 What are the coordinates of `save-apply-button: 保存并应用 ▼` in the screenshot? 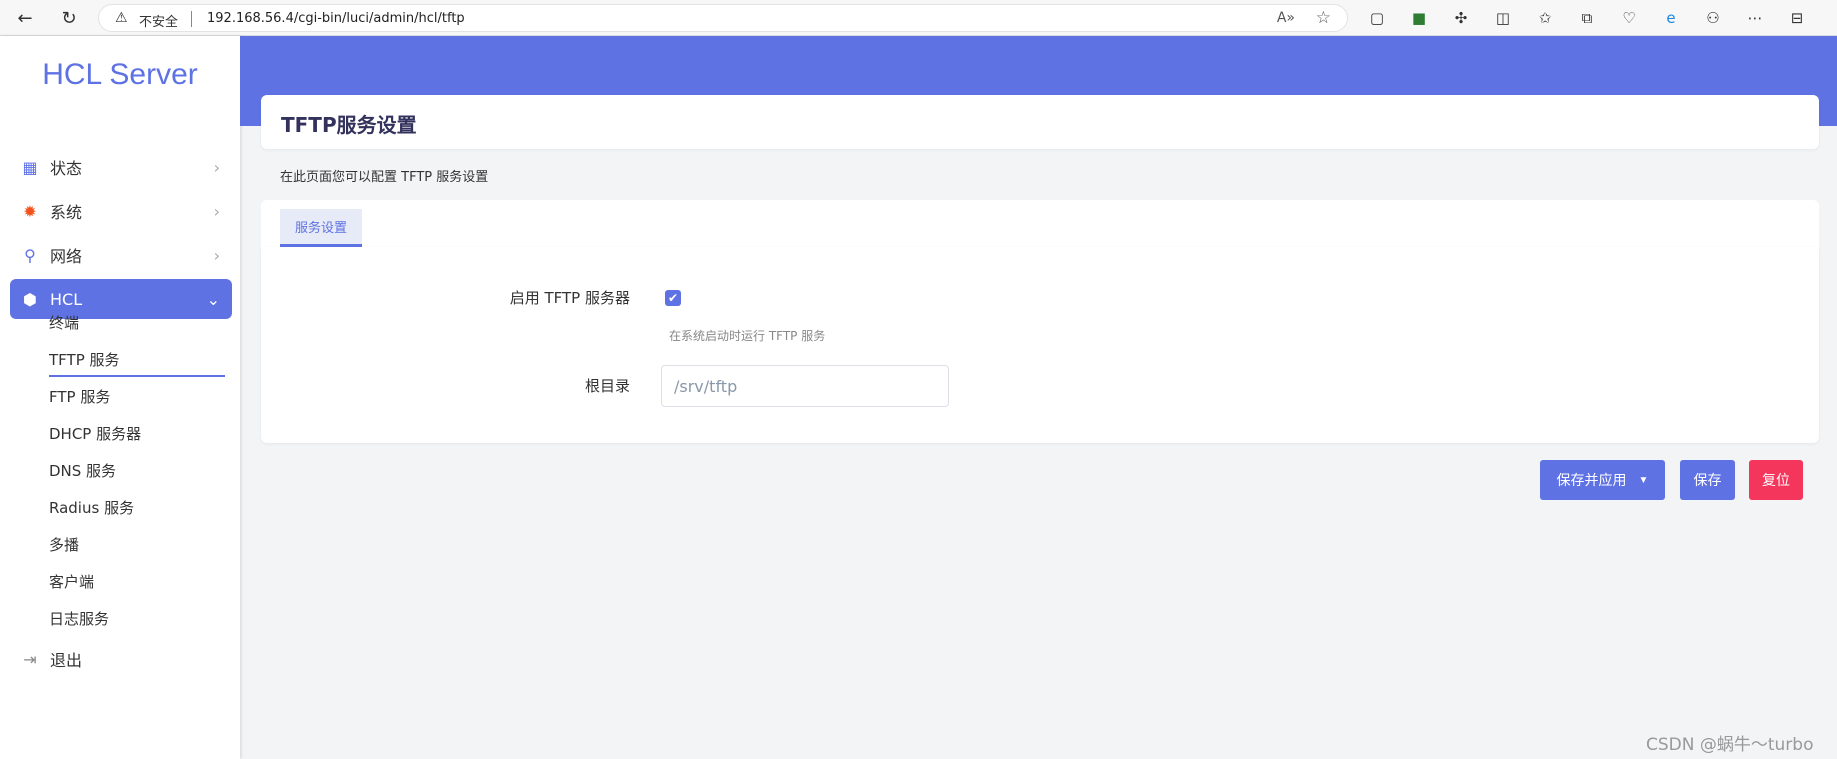 It's located at (1602, 480).